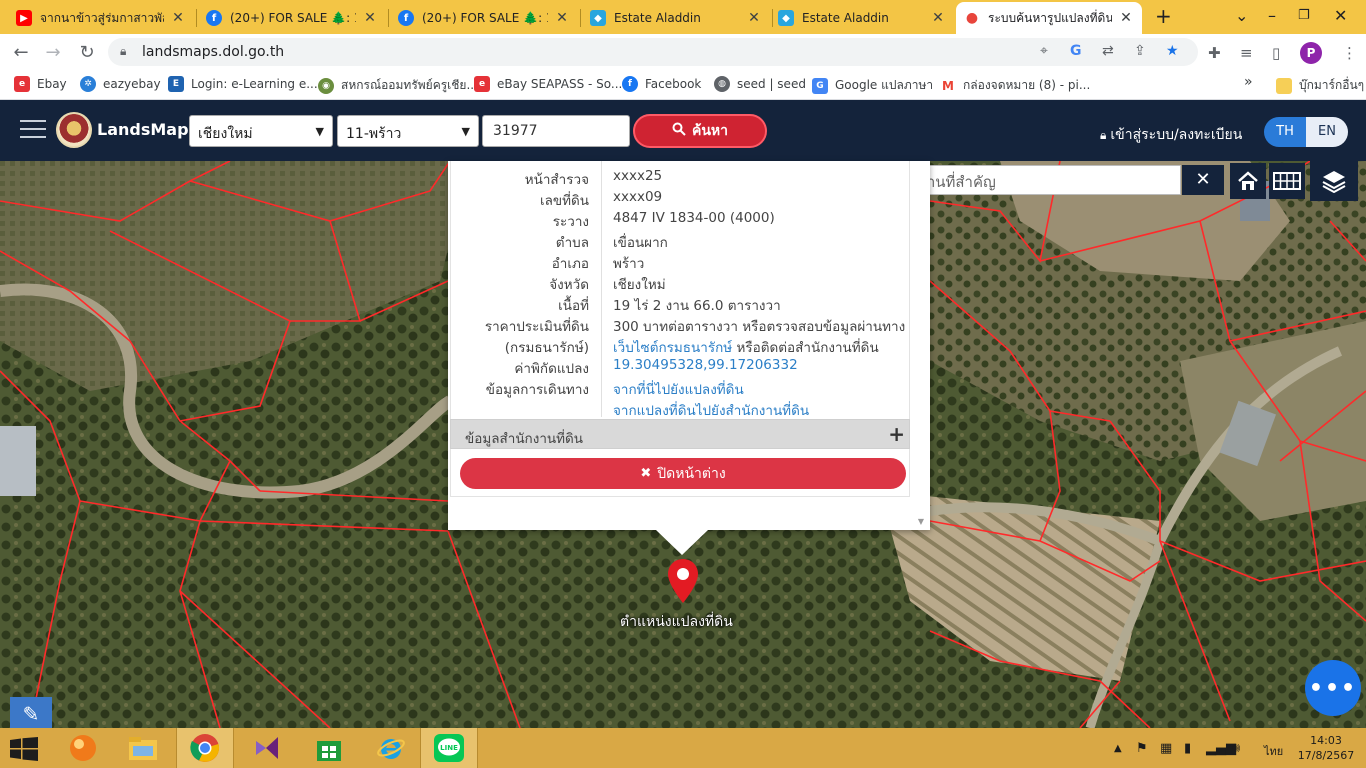  Describe the element at coordinates (760, 84) in the screenshot. I see `bookmark-seed: ◍ seed | seed` at that location.